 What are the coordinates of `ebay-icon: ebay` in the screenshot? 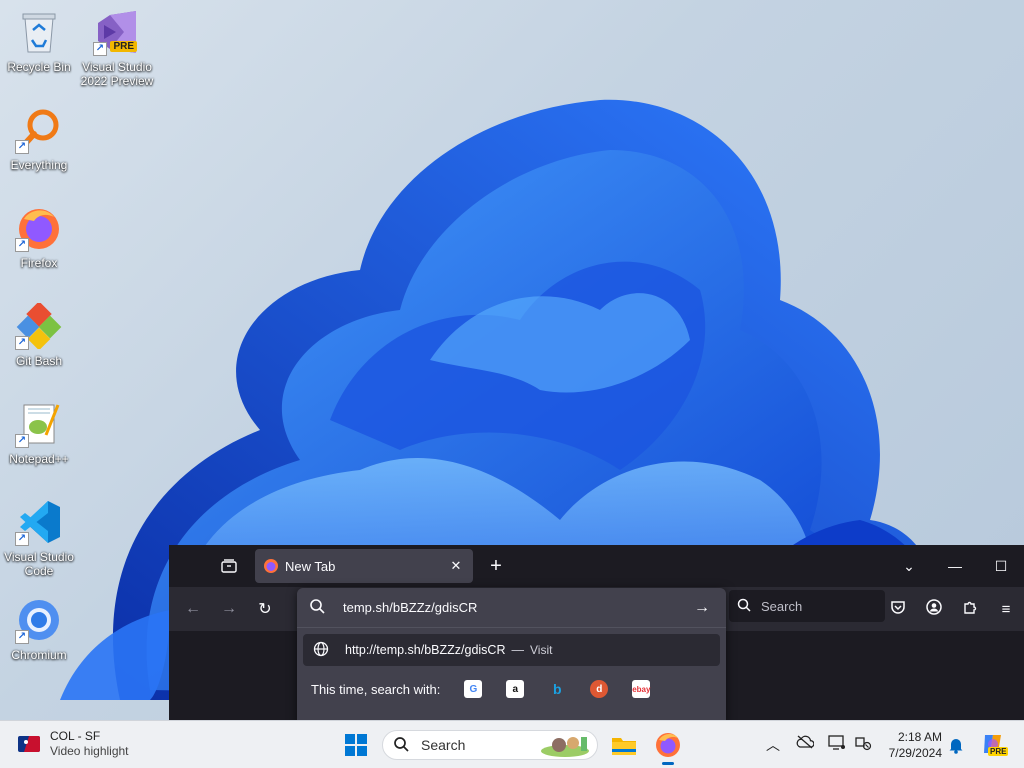 It's located at (641, 689).